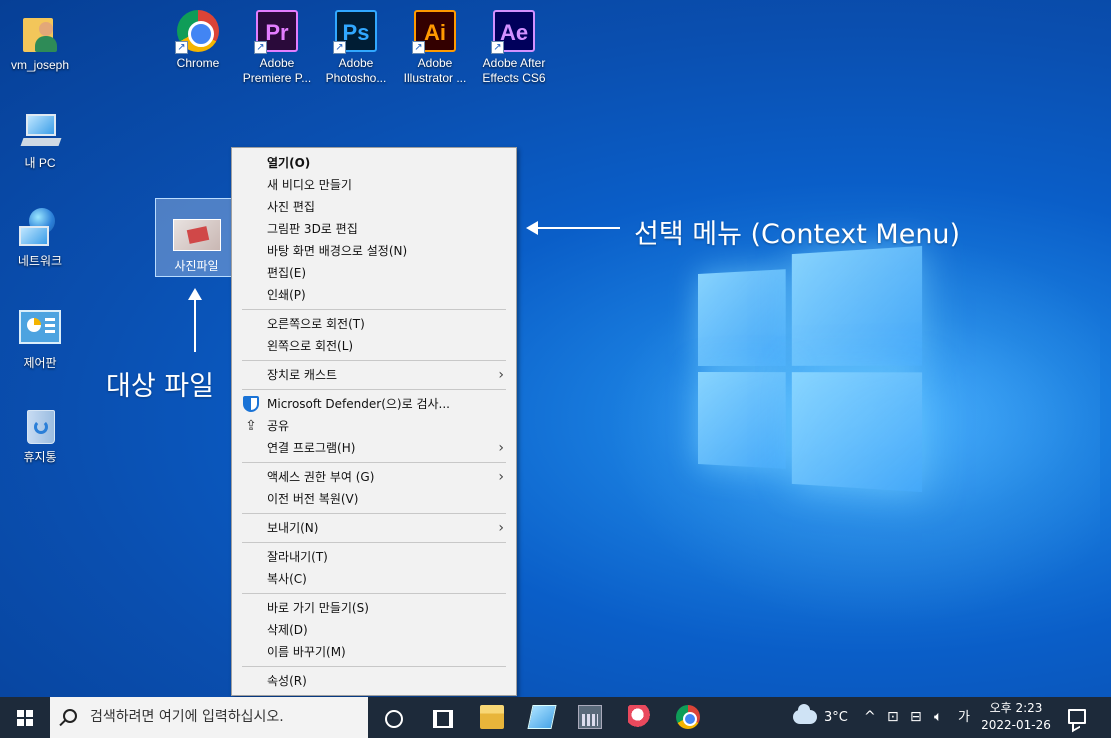  Describe the element at coordinates (374, 185) in the screenshot. I see `menu-item: 새 비디오 만들기` at that location.